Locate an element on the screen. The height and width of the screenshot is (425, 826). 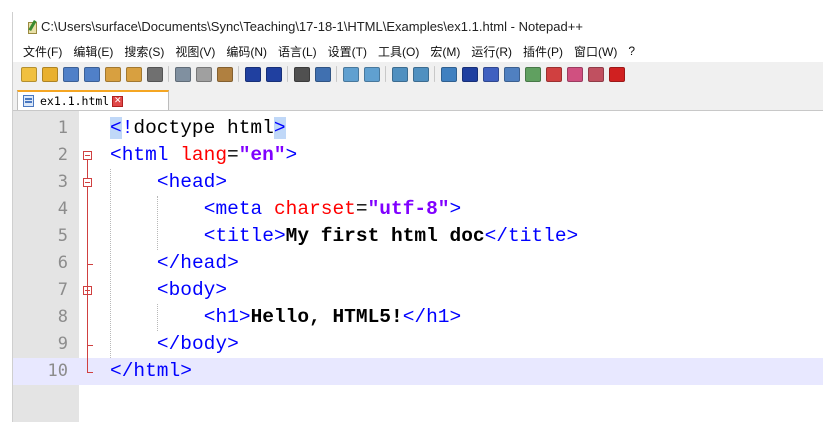
paste-icon is located at coordinates (225, 74).